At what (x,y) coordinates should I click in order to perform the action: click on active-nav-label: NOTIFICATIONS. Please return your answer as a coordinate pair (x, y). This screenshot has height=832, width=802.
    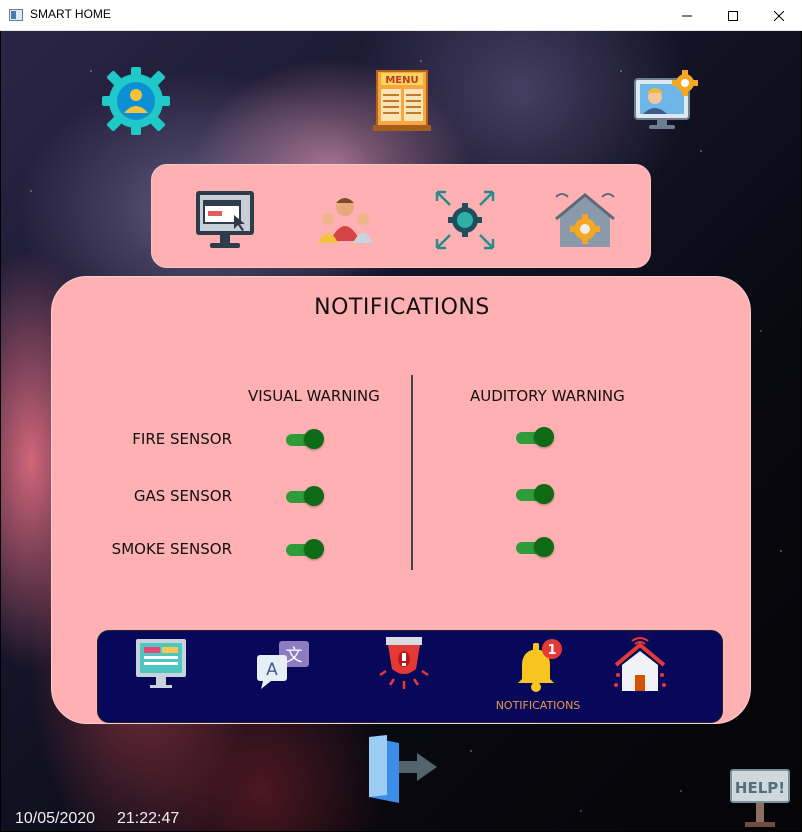
    Looking at the image, I should click on (538, 705).